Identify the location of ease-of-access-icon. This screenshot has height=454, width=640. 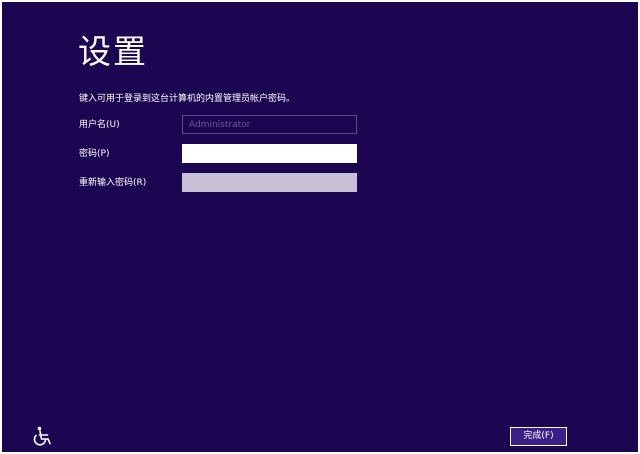
(42, 436).